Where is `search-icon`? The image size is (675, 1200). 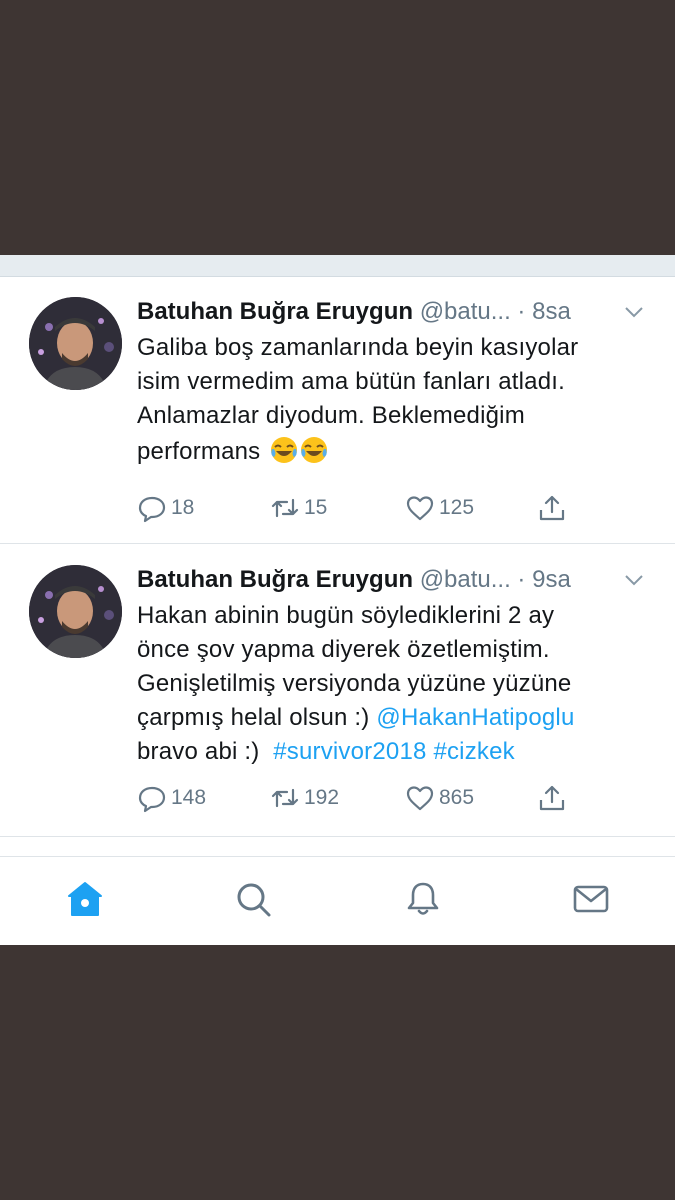
search-icon is located at coordinates (254, 900).